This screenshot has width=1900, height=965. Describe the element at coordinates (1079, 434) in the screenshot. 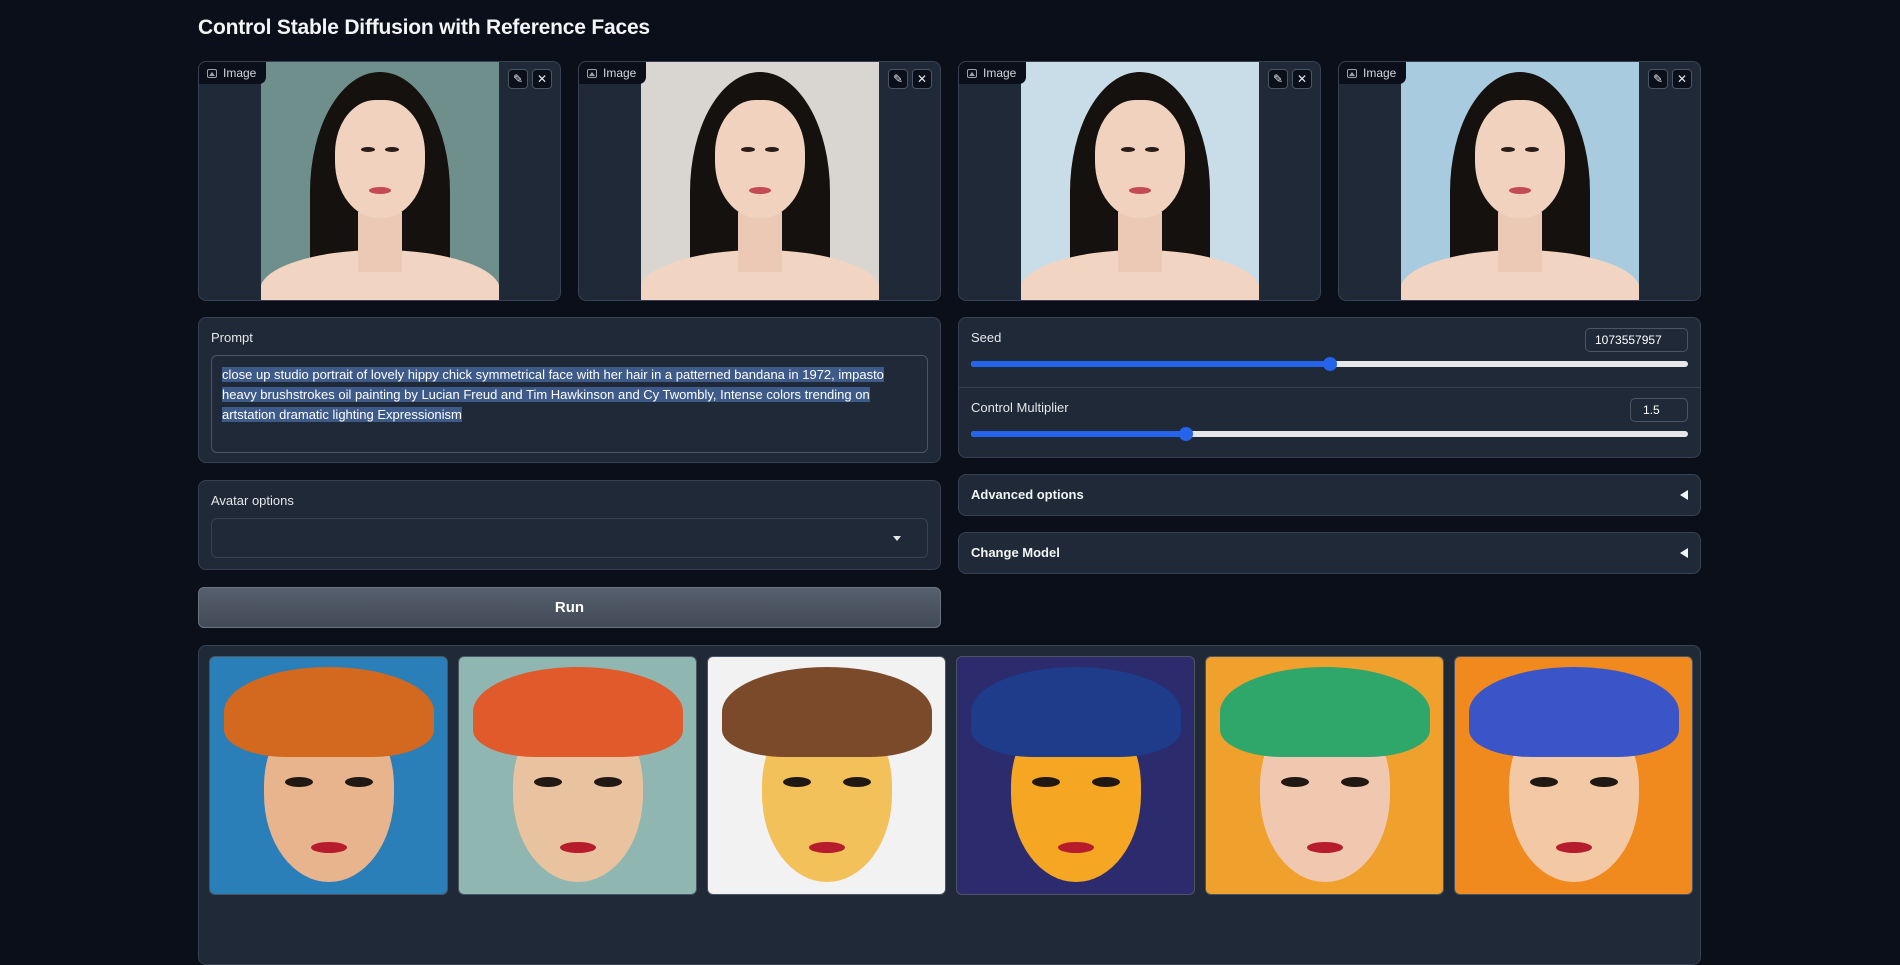

I see `control-multiplier-slider-fill` at that location.